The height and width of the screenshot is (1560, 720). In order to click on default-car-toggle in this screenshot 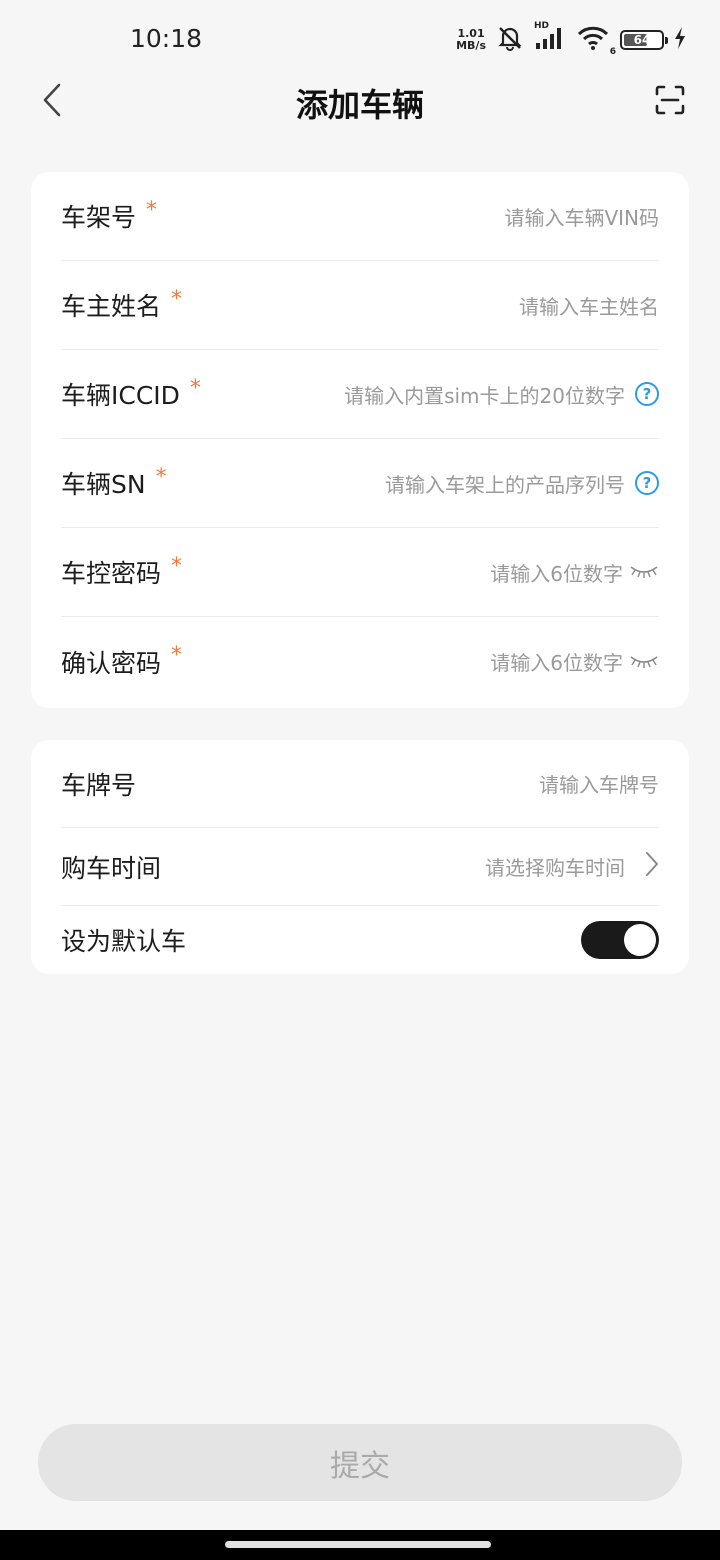, I will do `click(620, 940)`.